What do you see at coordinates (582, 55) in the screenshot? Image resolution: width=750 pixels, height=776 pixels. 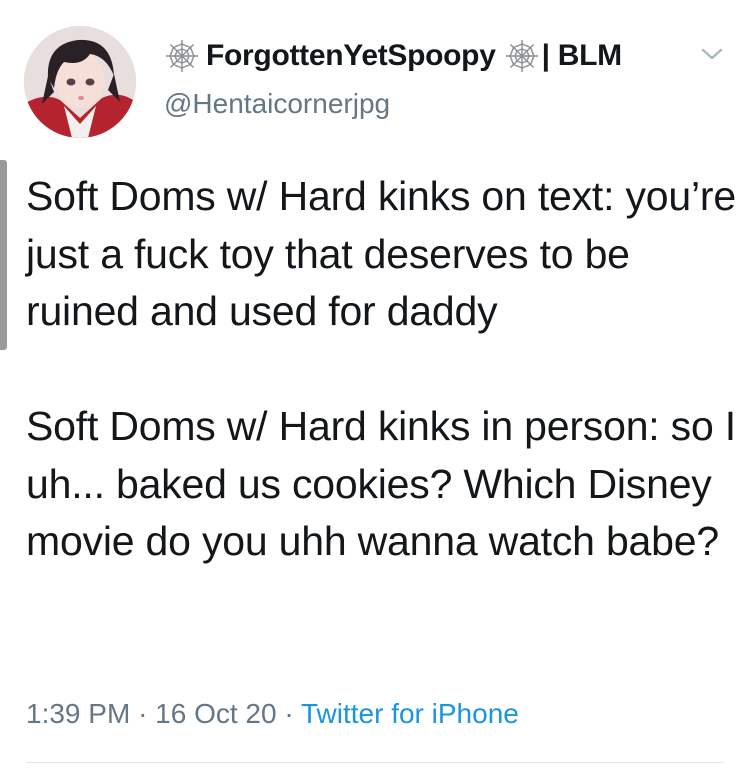 I see `display-name-suffix: | BLM` at bounding box center [582, 55].